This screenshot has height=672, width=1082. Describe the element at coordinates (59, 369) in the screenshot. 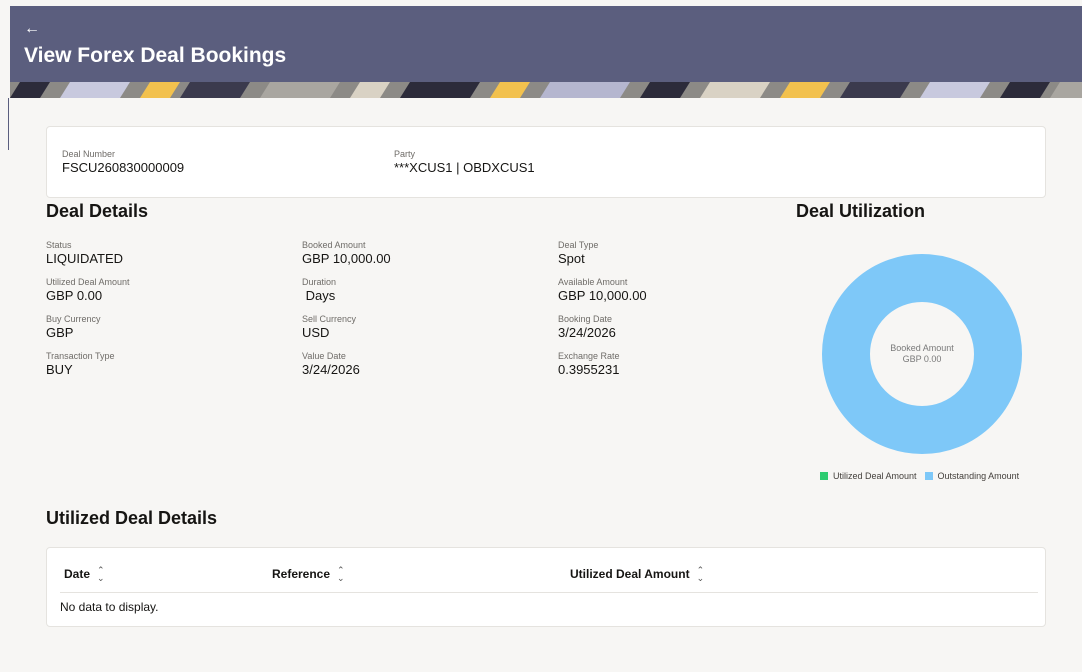

I see `transaction-type-value: BUY` at that location.